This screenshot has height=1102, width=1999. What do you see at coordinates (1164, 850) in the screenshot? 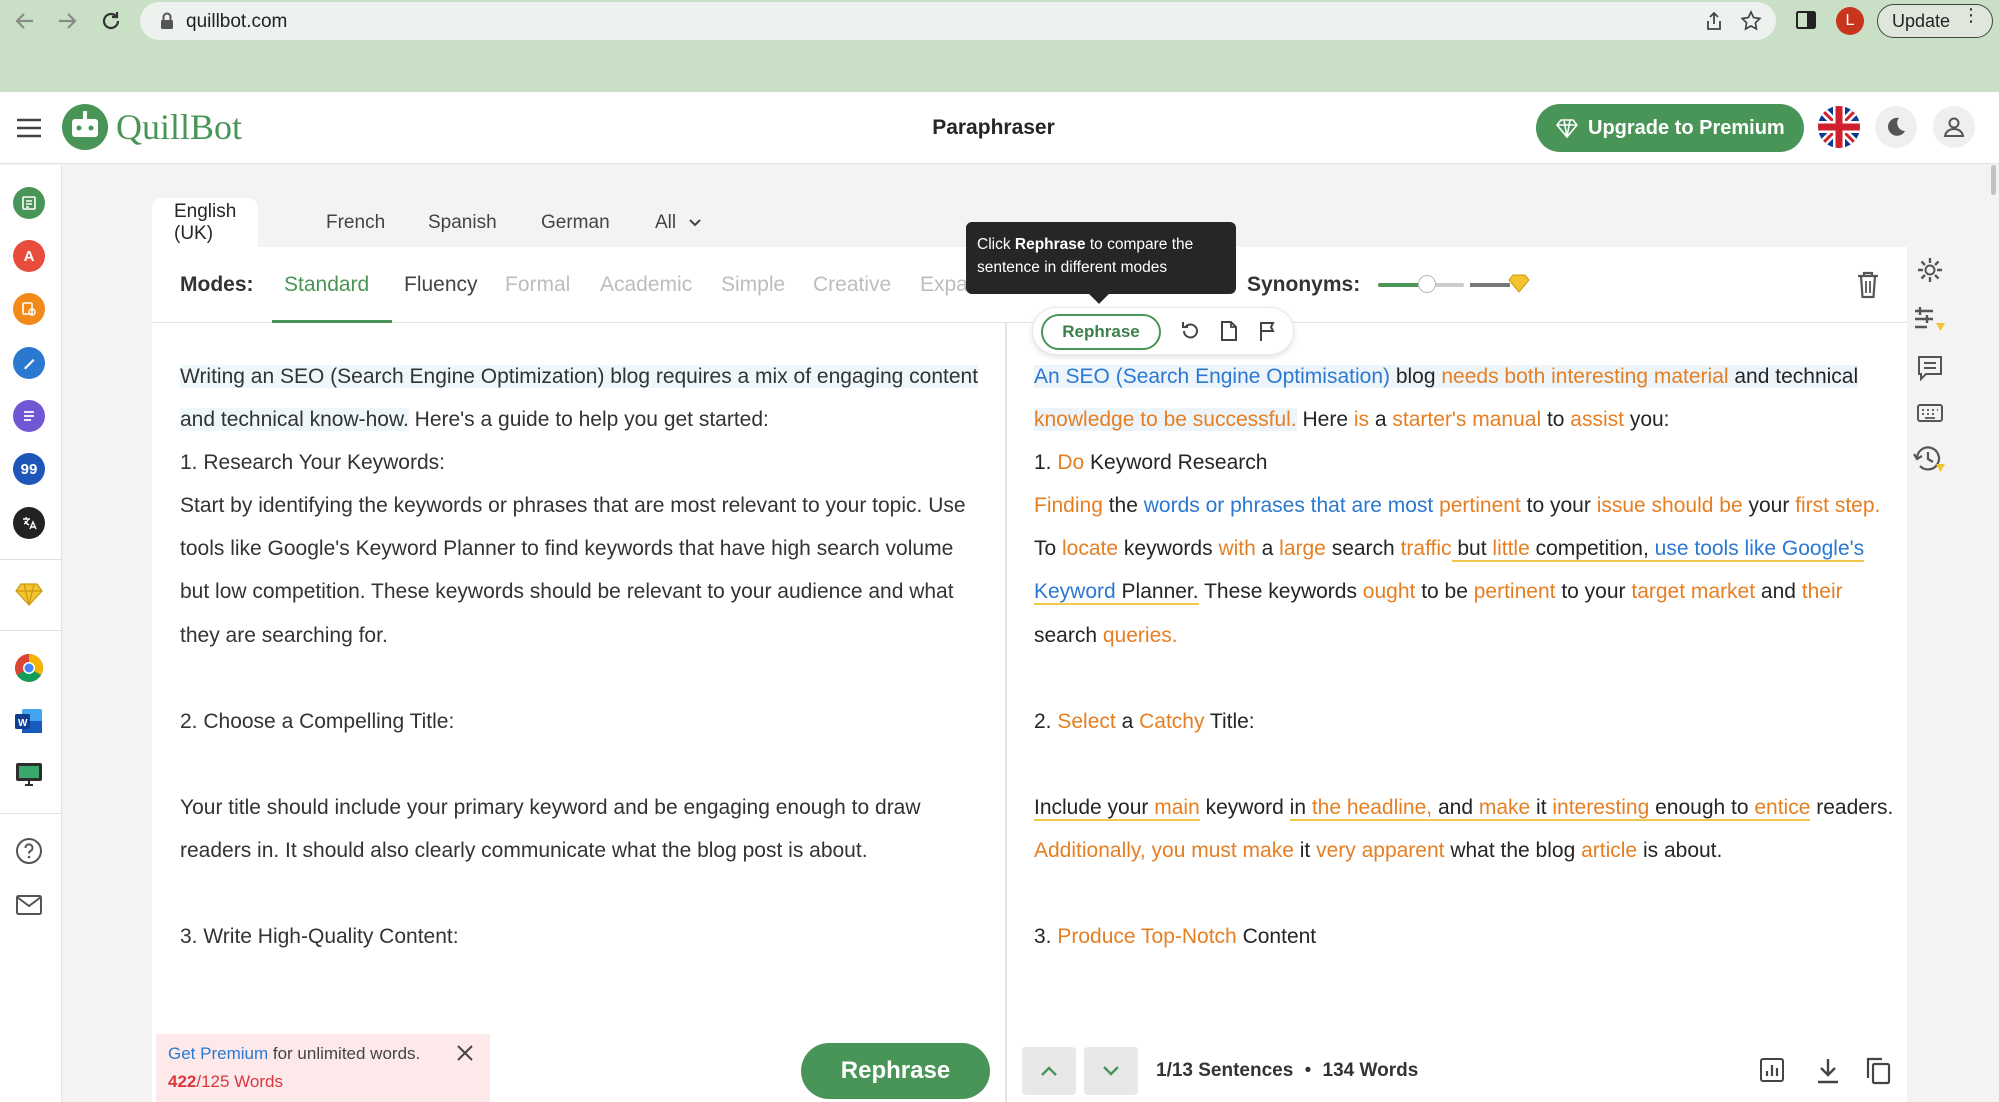
I see `output-changed-word: Additionally, you must make` at bounding box center [1164, 850].